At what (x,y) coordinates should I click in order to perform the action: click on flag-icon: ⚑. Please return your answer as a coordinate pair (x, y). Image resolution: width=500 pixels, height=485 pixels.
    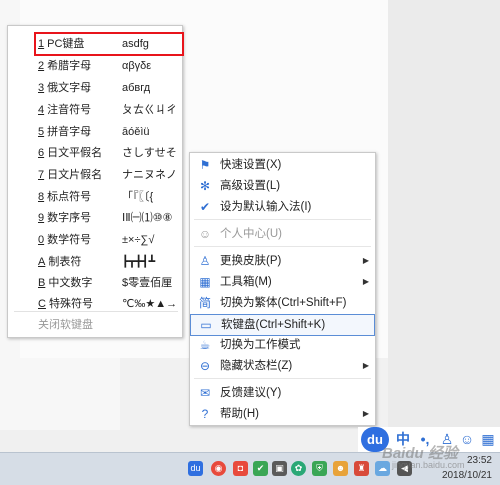
    Looking at the image, I should click on (205, 165).